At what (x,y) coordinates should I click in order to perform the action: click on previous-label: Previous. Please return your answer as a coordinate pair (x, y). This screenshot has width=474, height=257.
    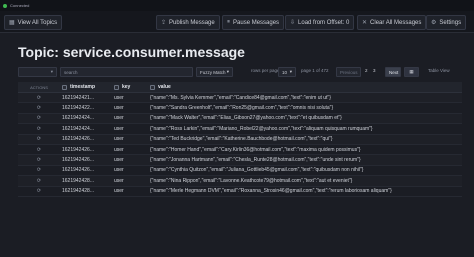
    Looking at the image, I should click on (349, 72).